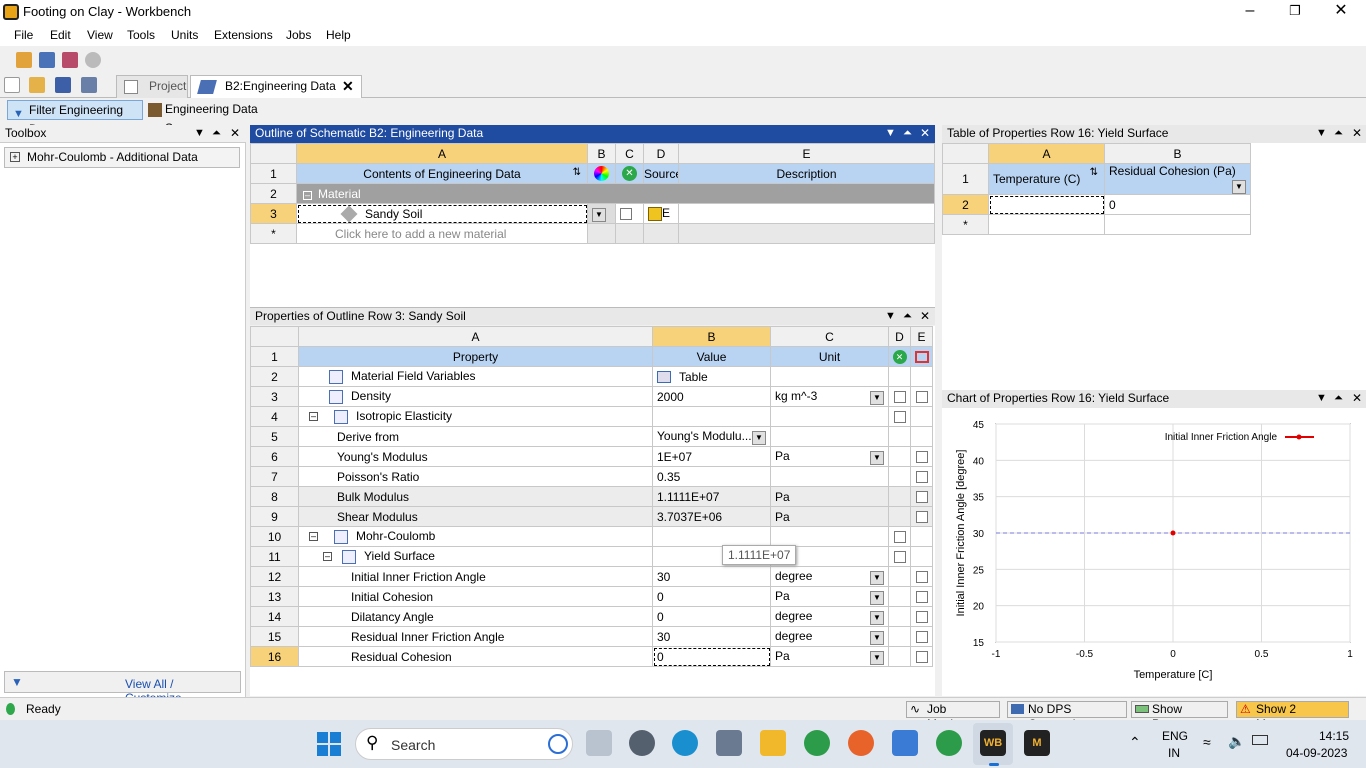 The height and width of the screenshot is (768, 1366). Describe the element at coordinates (475, 536) in the screenshot. I see `property-name-cell: – Mohr-Coulomb` at that location.